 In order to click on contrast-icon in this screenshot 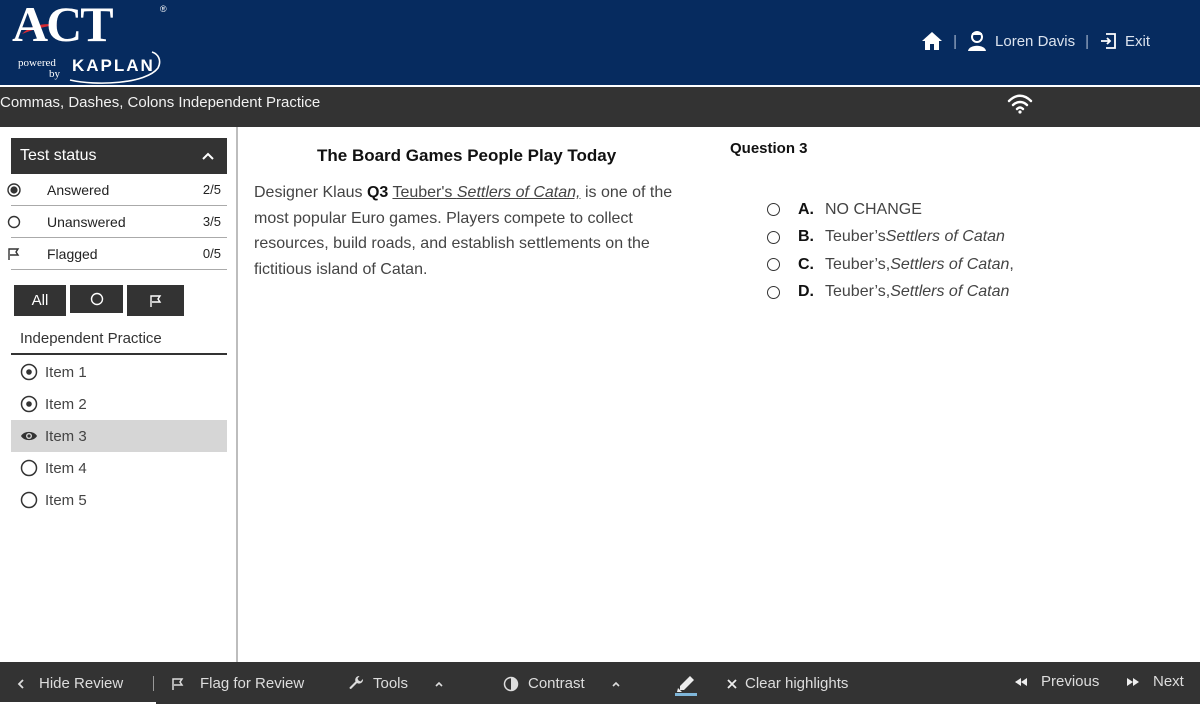, I will do `click(511, 683)`.